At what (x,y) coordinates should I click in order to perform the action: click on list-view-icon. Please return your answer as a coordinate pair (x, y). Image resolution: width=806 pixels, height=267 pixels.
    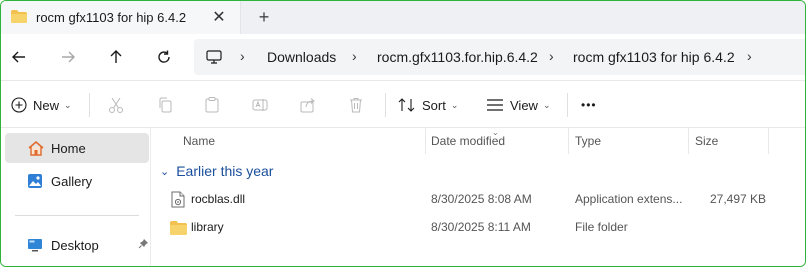
    Looking at the image, I should click on (495, 105).